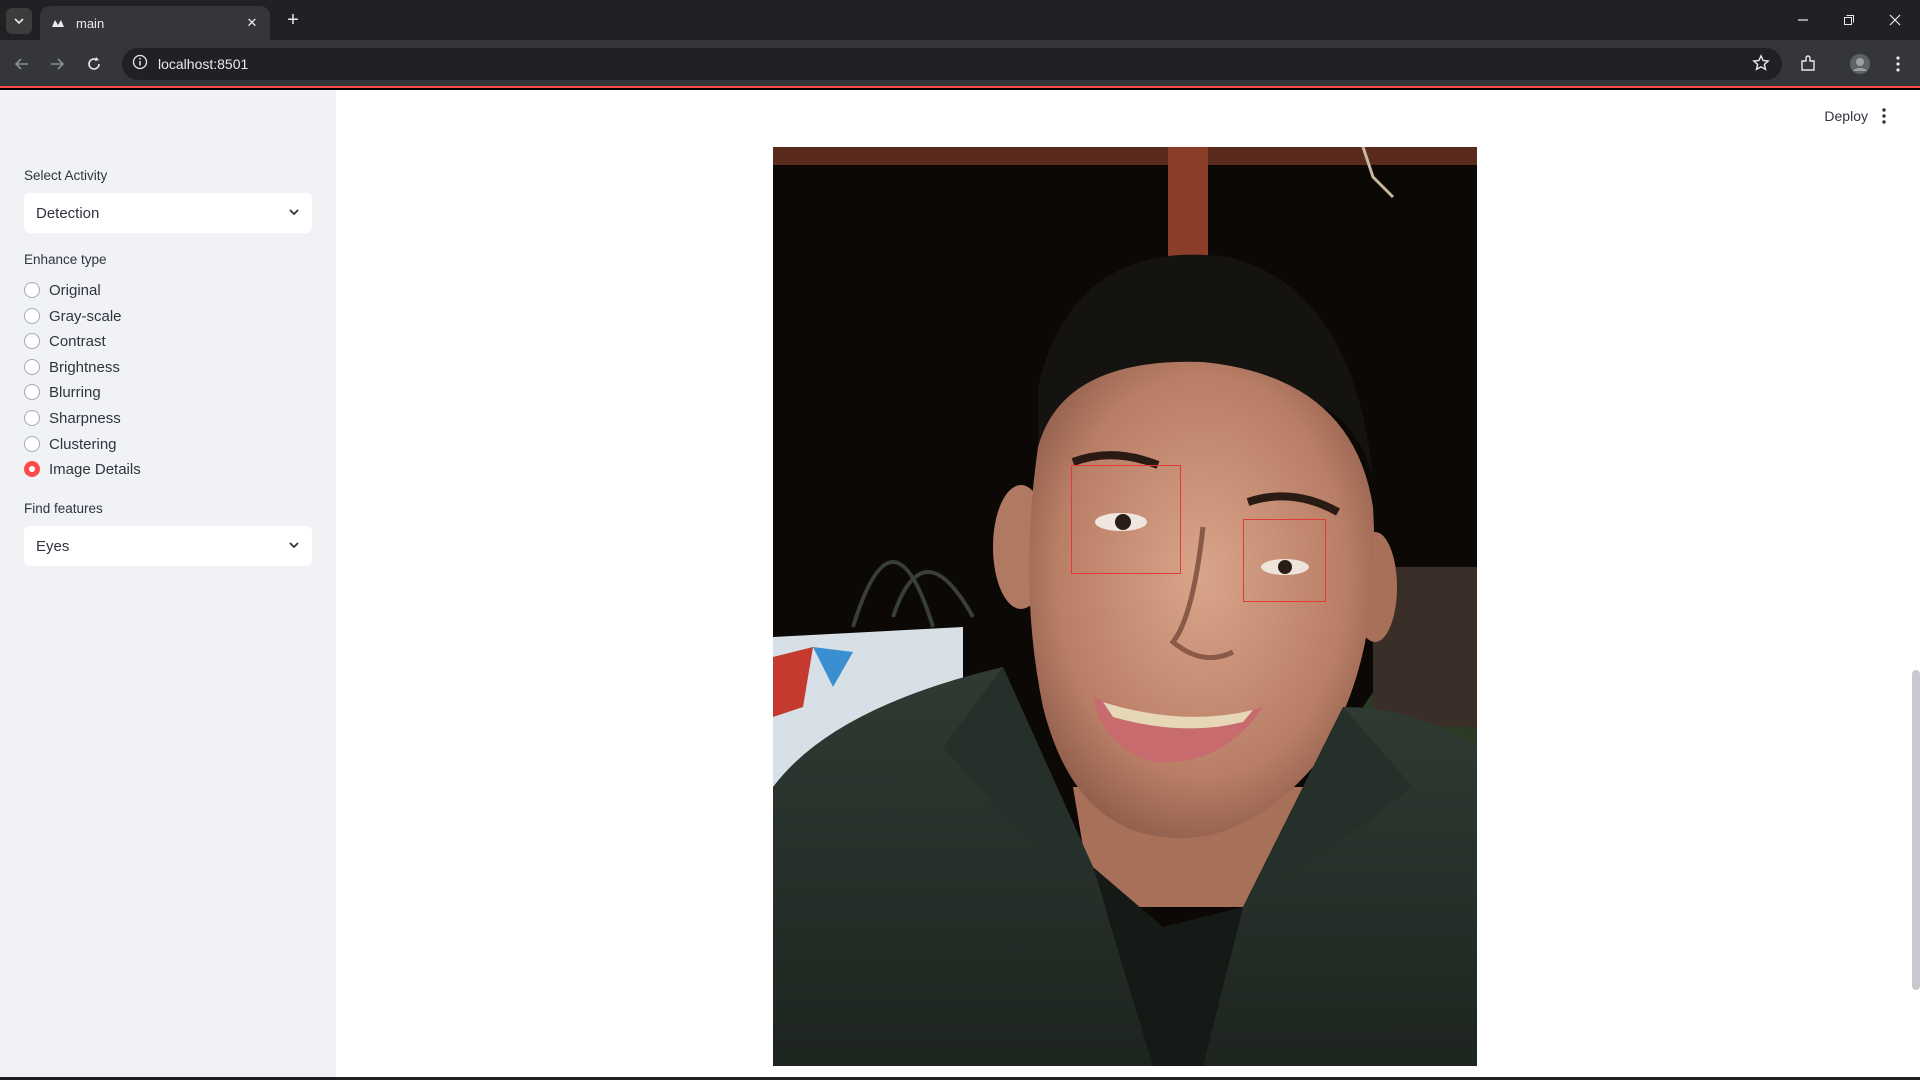 The image size is (1920, 1080). What do you see at coordinates (83, 444) in the screenshot?
I see `radio-label: Clustering` at bounding box center [83, 444].